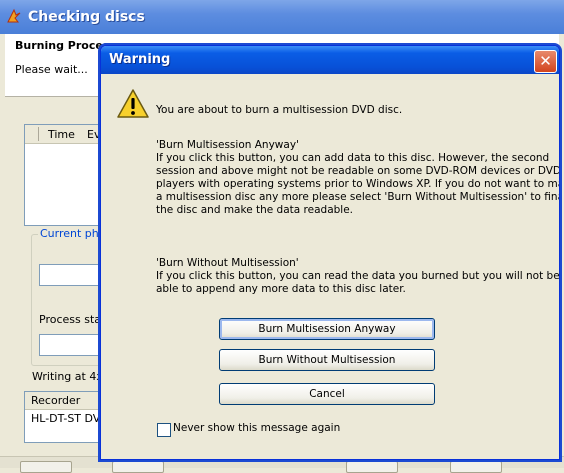 Image resolution: width=564 pixels, height=473 pixels. I want to click on recorder-row: HL-DT-ST DVD, so click(70, 418).